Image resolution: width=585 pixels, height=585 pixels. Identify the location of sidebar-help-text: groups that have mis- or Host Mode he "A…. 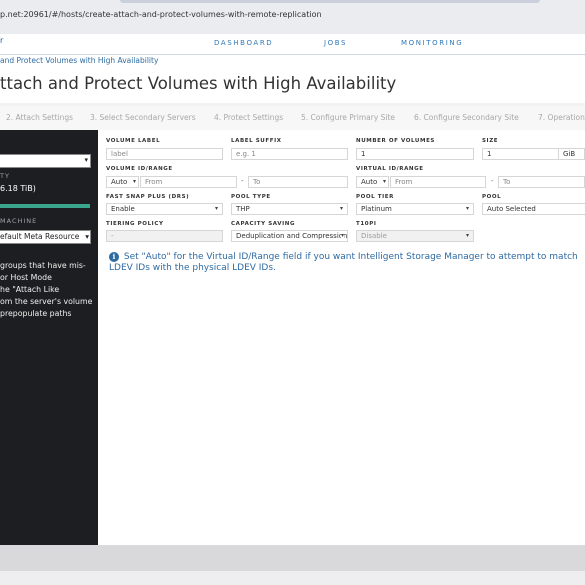
(48, 290).